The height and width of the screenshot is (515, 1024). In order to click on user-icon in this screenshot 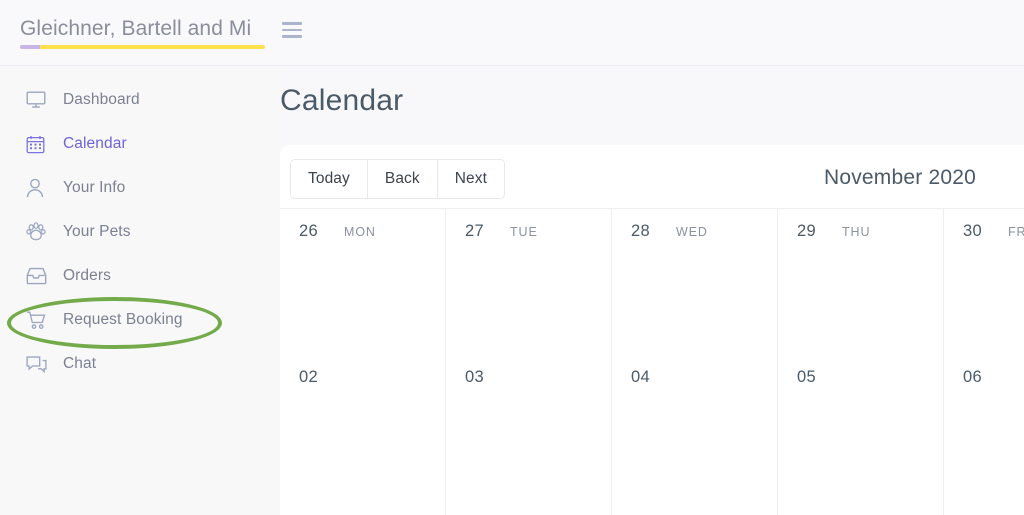, I will do `click(39, 188)`.